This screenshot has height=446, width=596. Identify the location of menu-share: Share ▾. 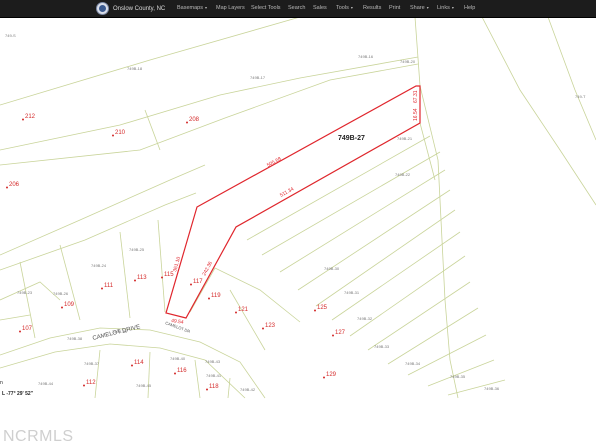
(419, 8).